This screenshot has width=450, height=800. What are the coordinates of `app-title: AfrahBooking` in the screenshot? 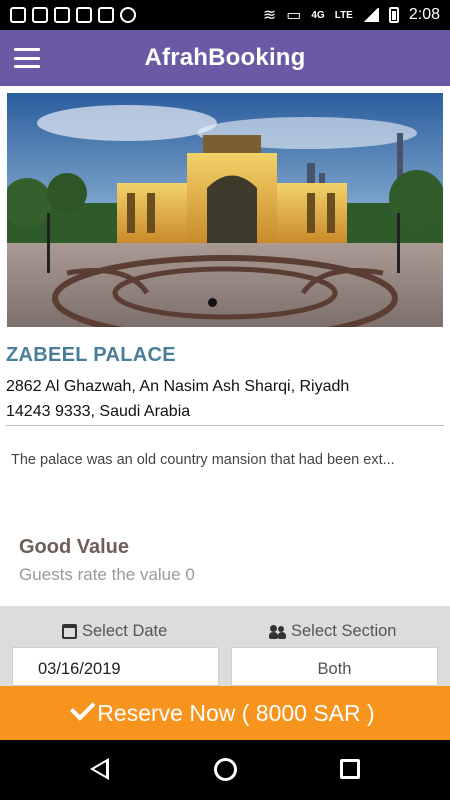 It's located at (225, 57).